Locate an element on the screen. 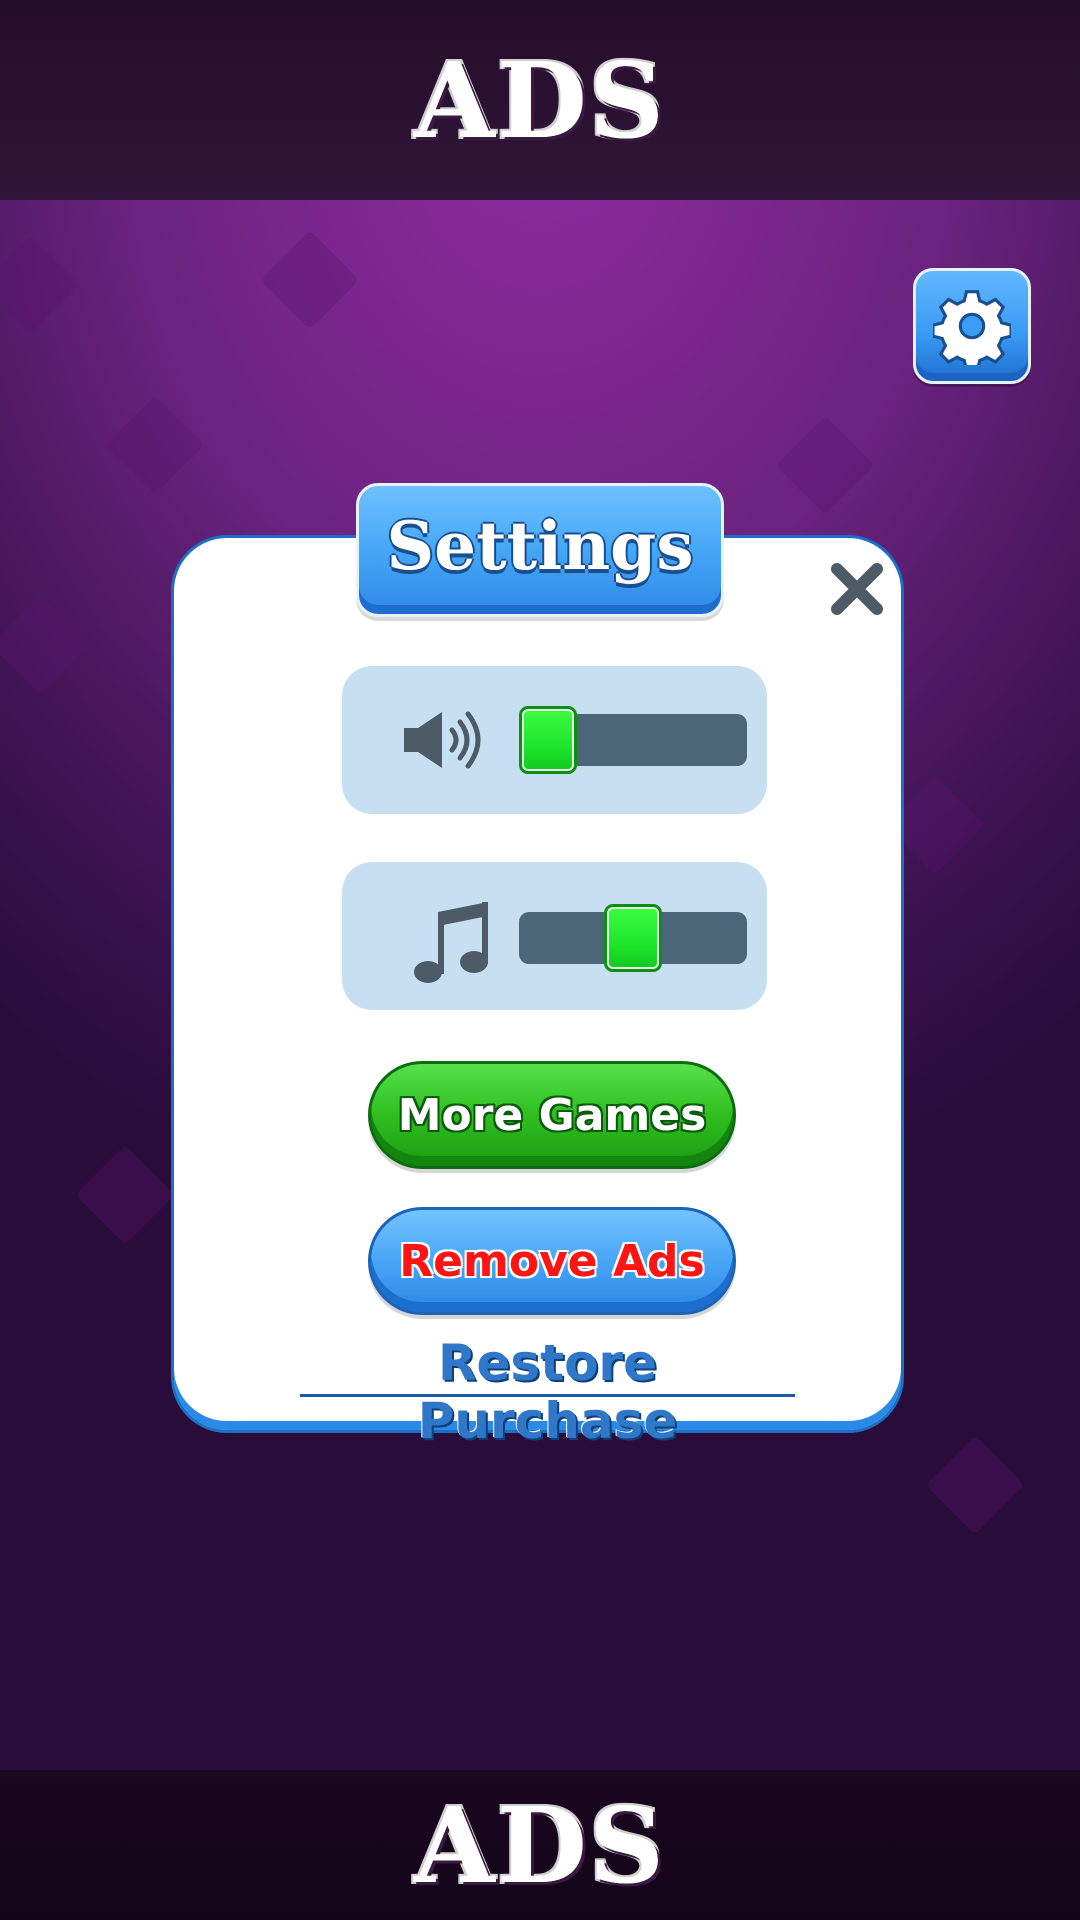 The width and height of the screenshot is (1080, 1920). sound-volume-slider is located at coordinates (633, 740).